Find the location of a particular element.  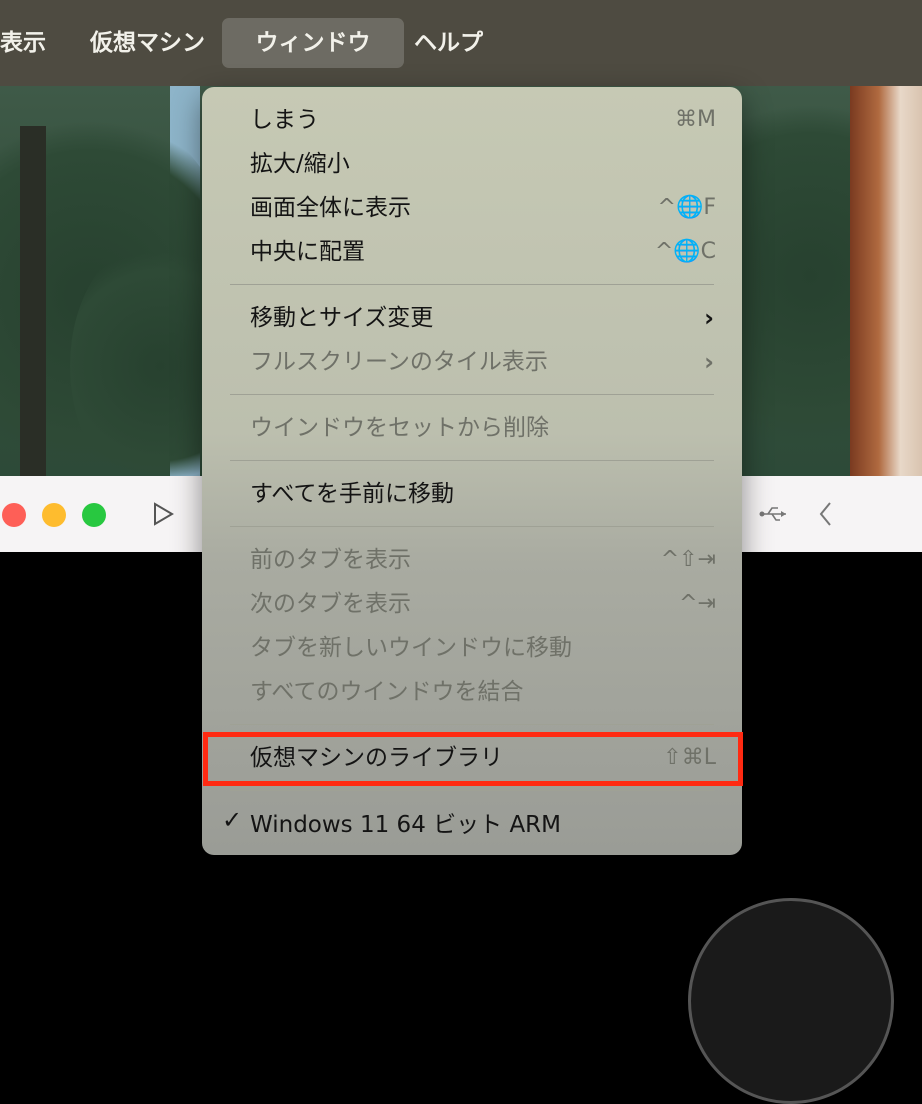

menu-item-remove-from-set: ウインドウをセットから削除 is located at coordinates (483, 428).